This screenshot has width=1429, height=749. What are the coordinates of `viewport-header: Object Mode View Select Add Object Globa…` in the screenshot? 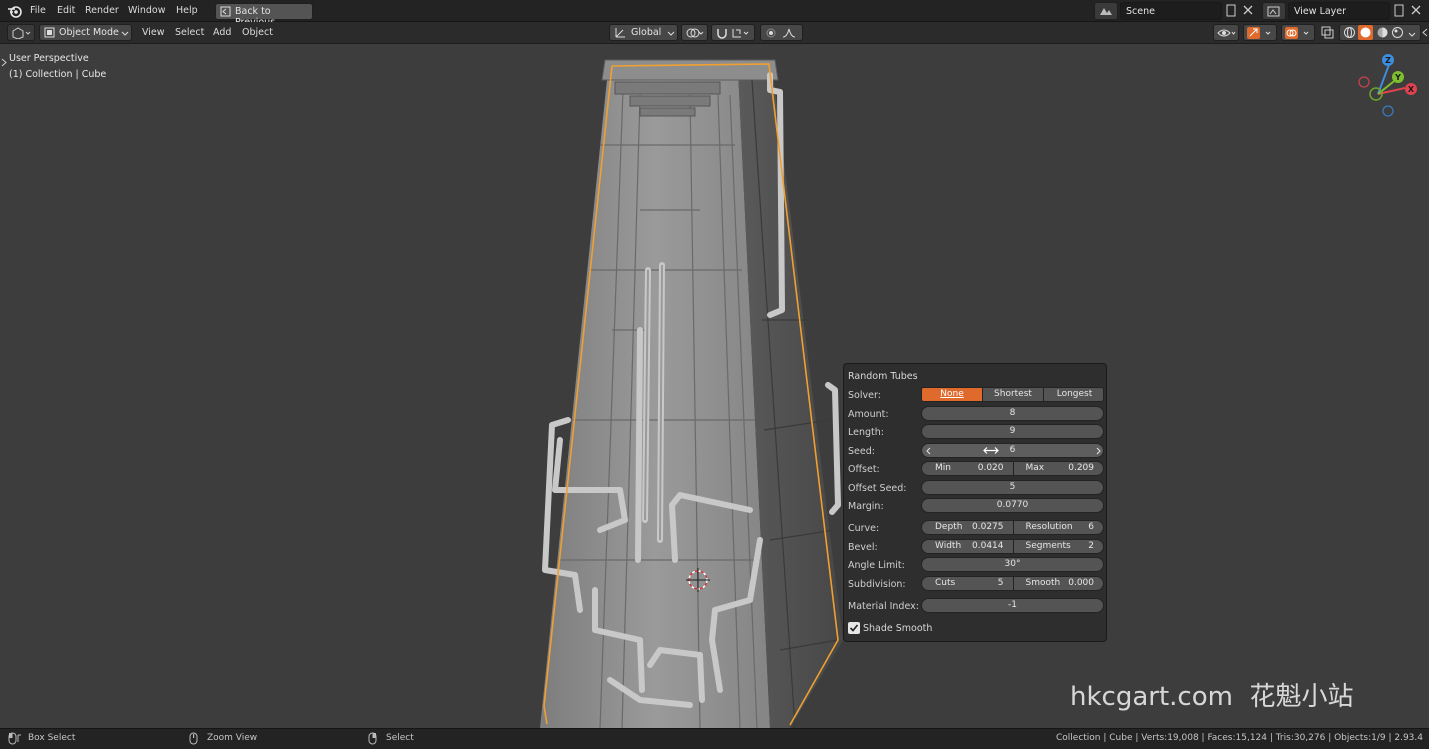 It's located at (714, 33).